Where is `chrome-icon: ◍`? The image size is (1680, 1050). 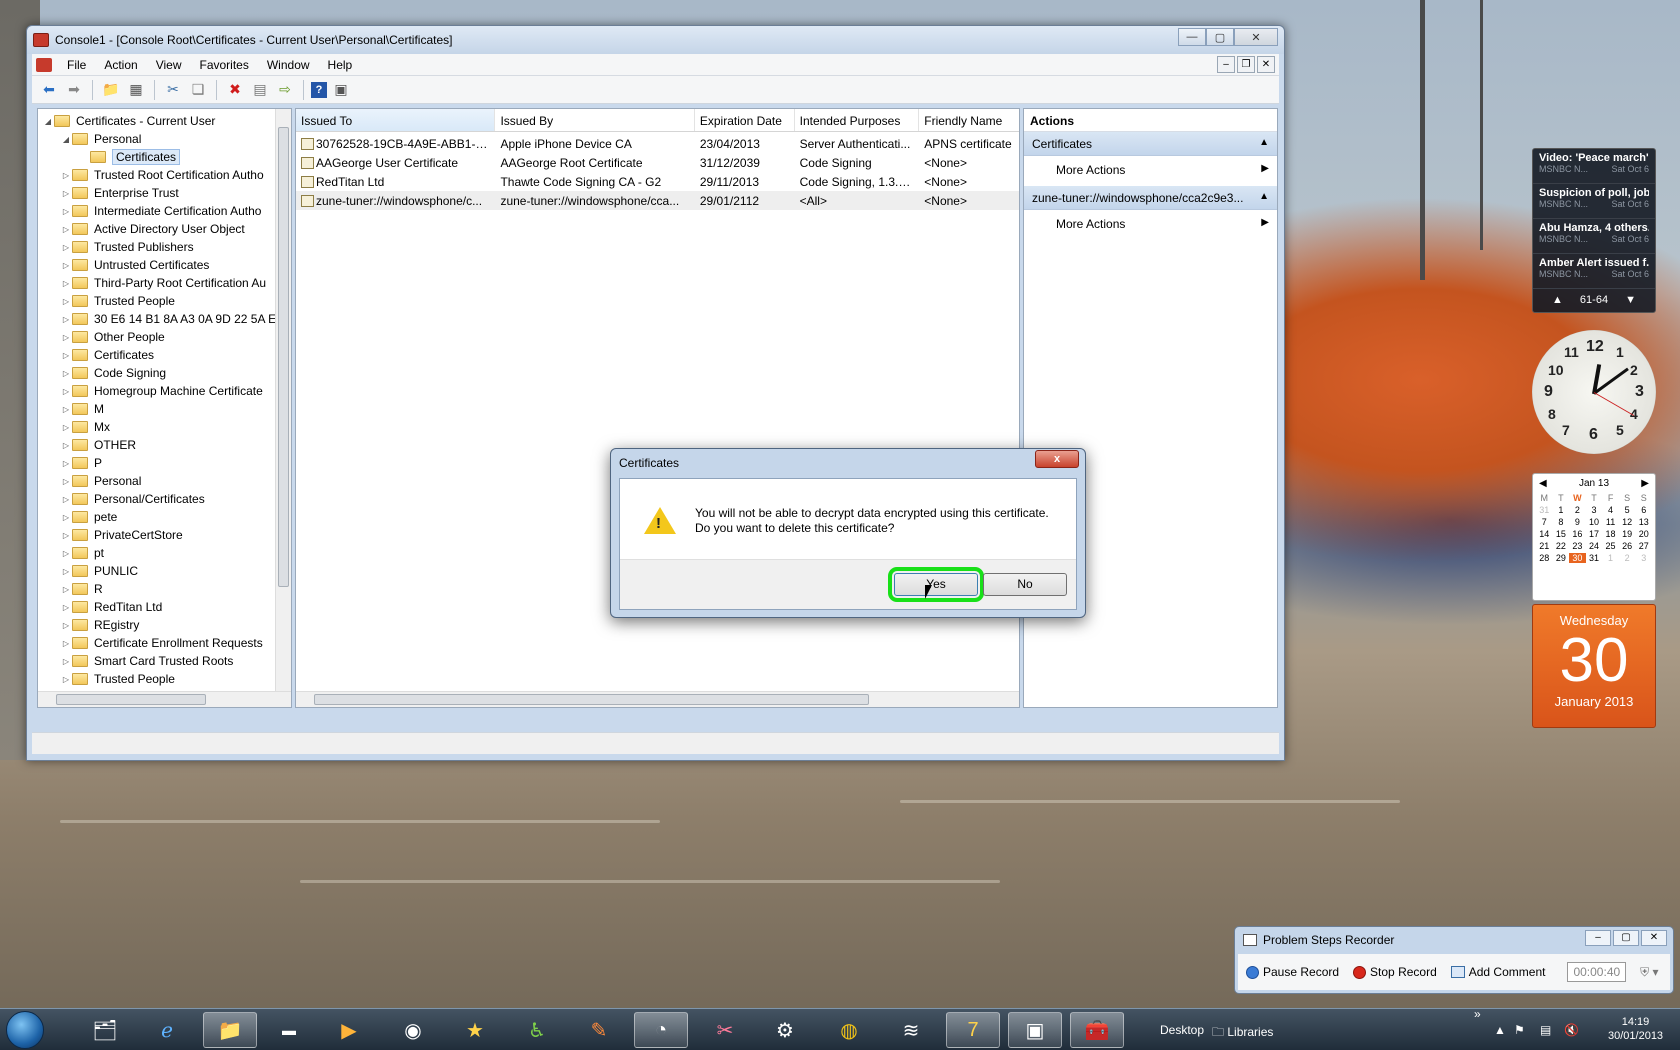
chrome-icon: ◍ is located at coordinates (849, 1030).